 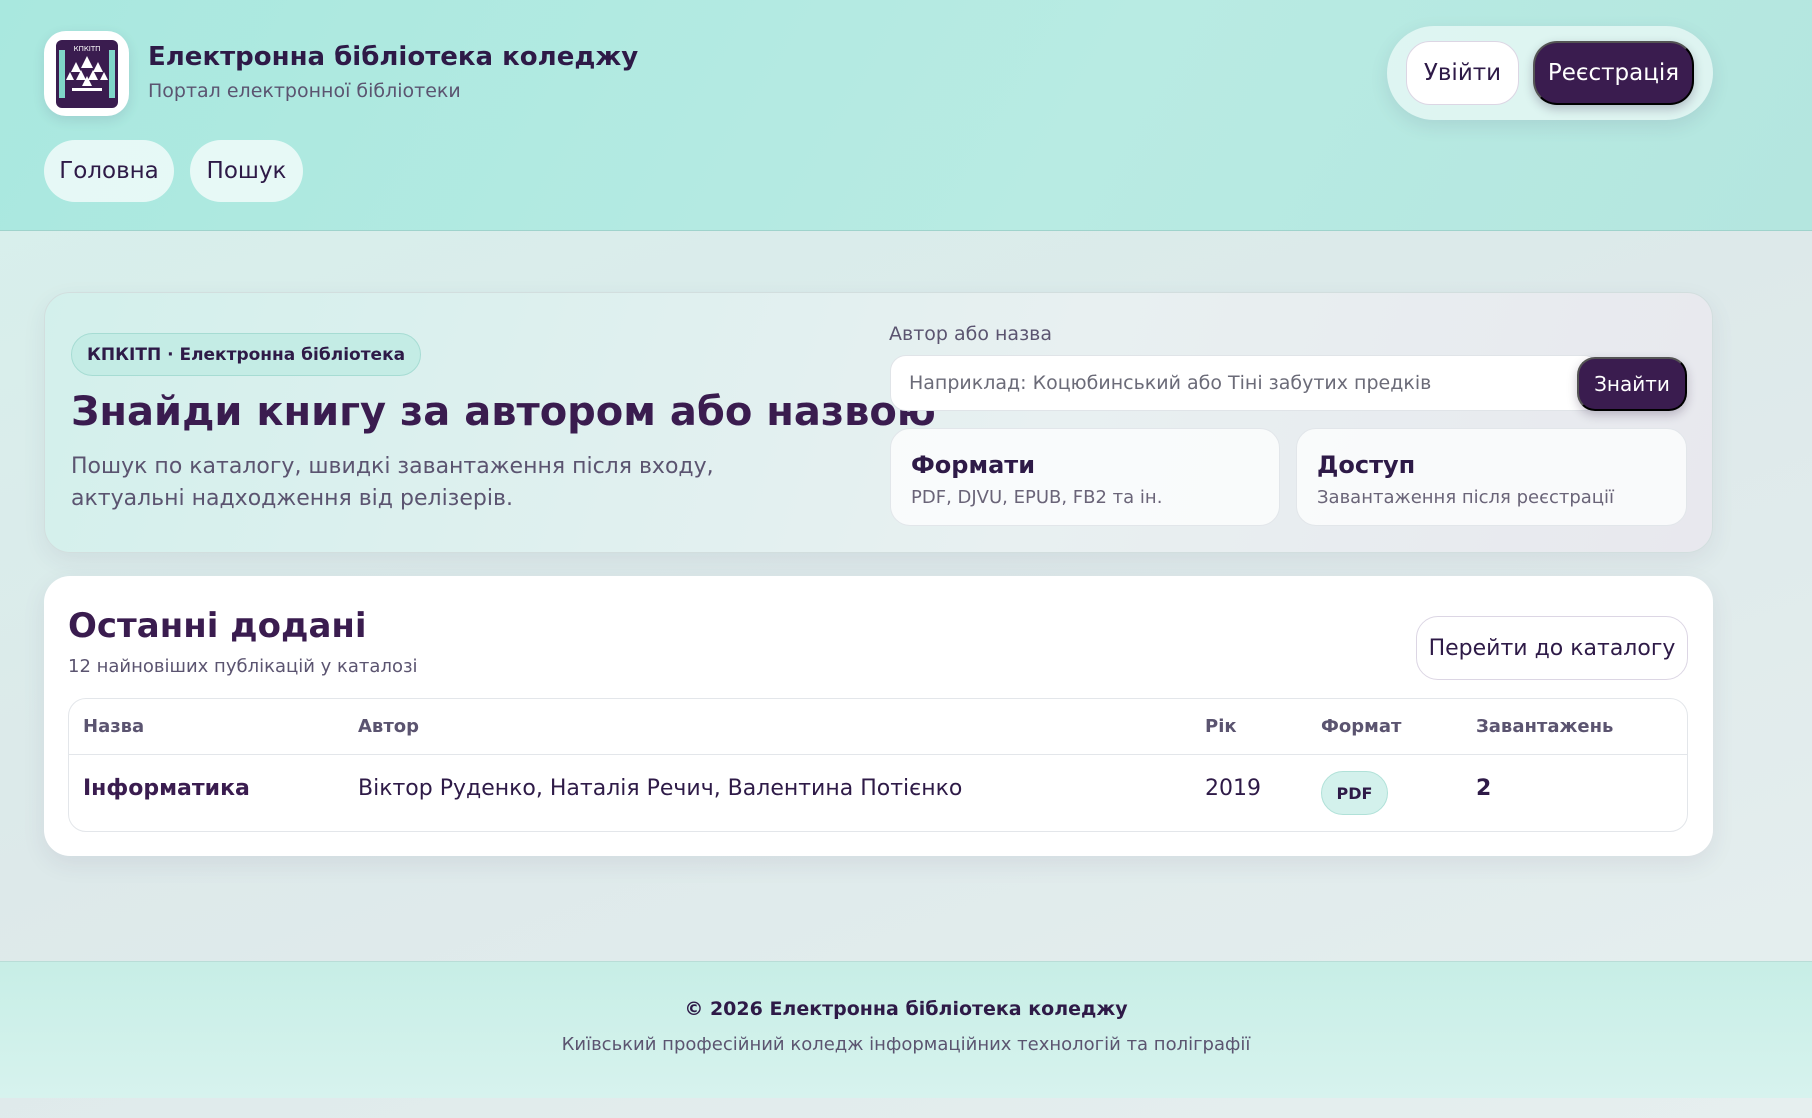 I want to click on access-card-text: Завантаження після реєстрації, so click(x=1466, y=497).